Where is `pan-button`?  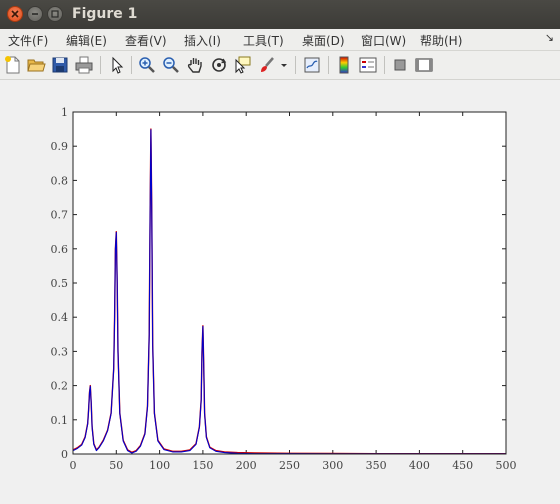 pan-button is located at coordinates (195, 65).